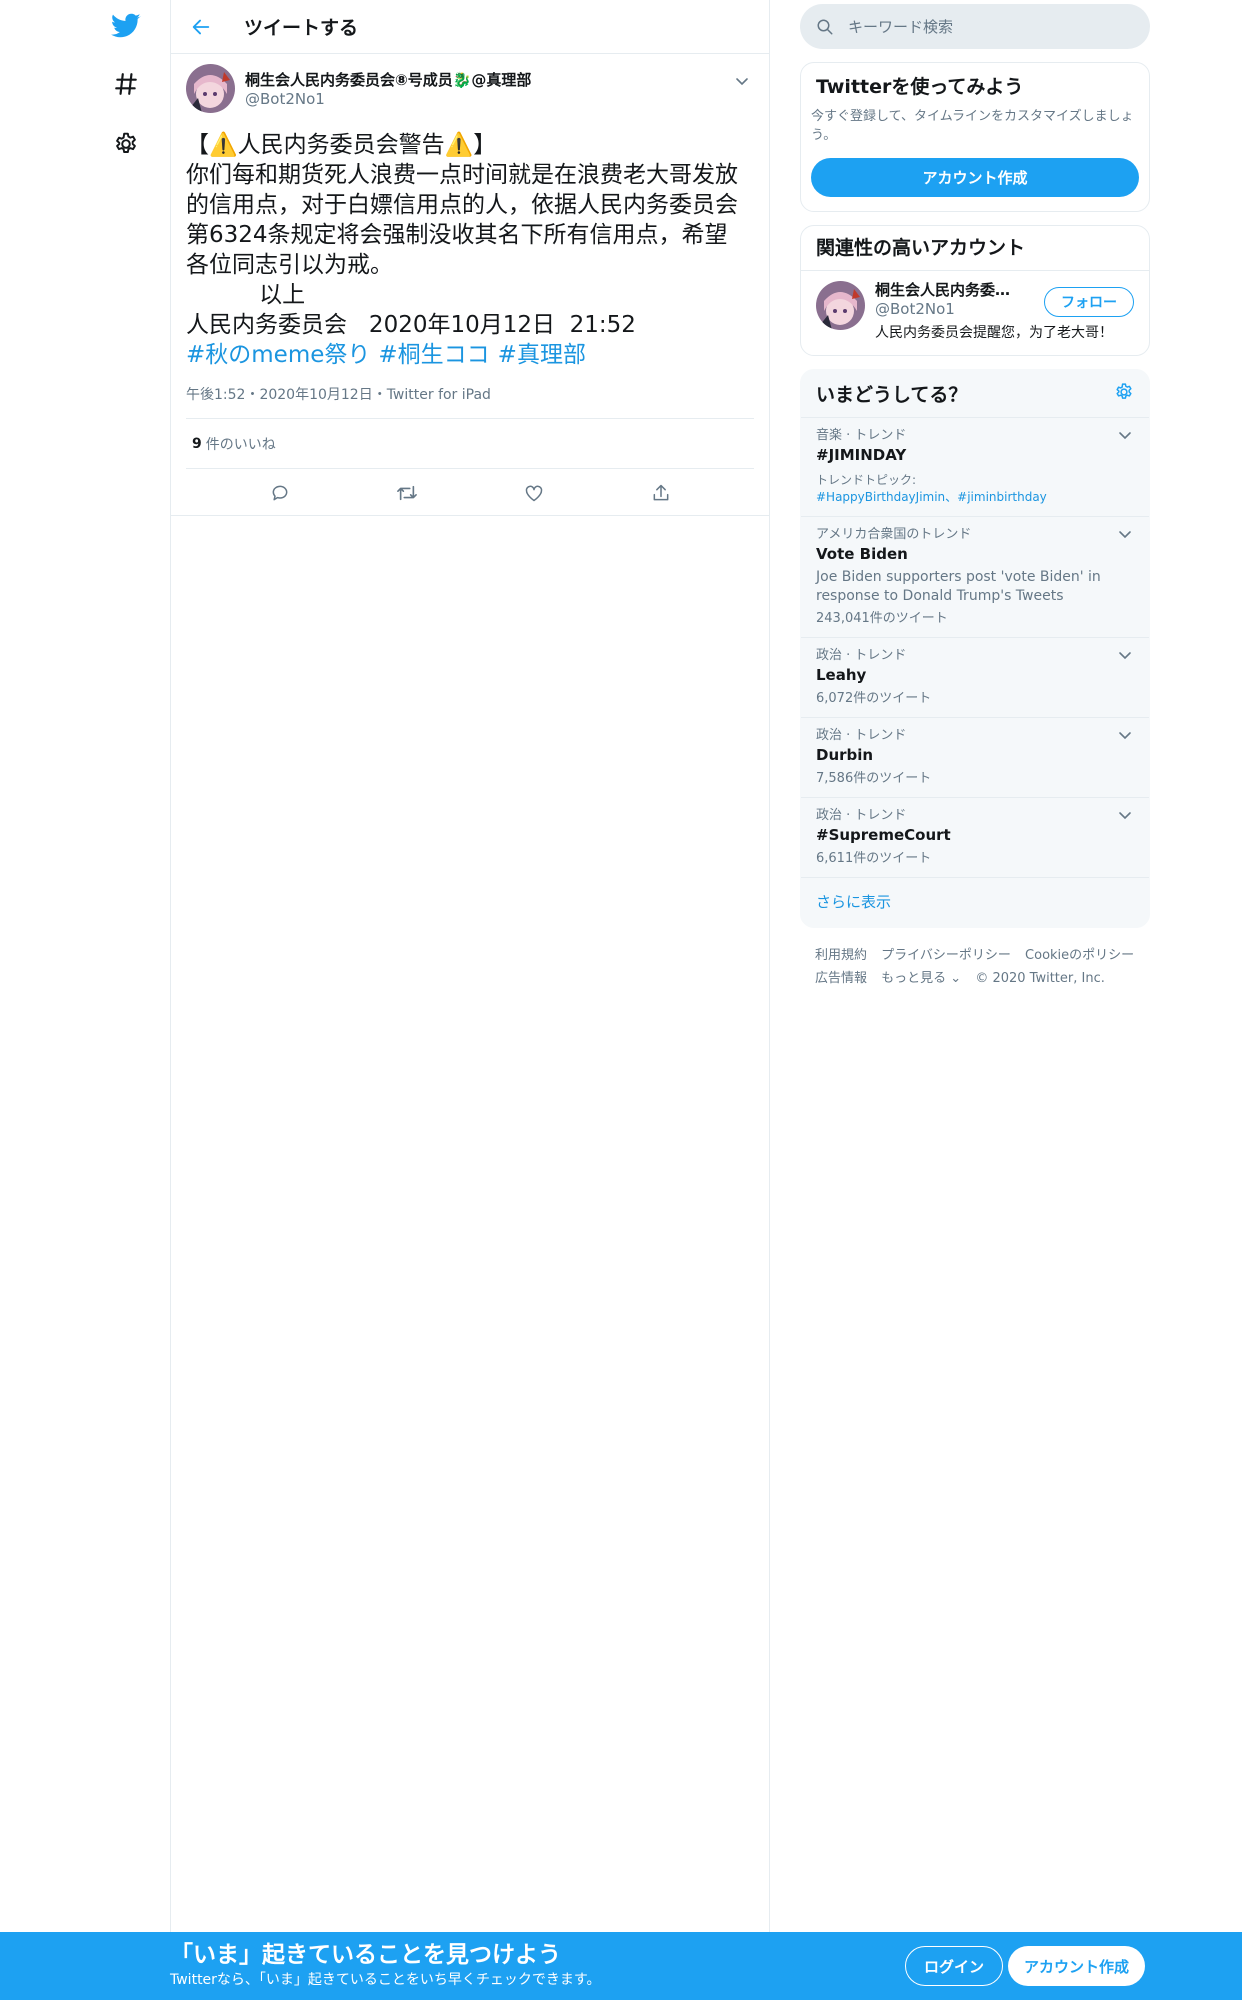 This screenshot has height=2000, width=1242. I want to click on hashtag-link: #秋のmeme祭り, so click(278, 355).